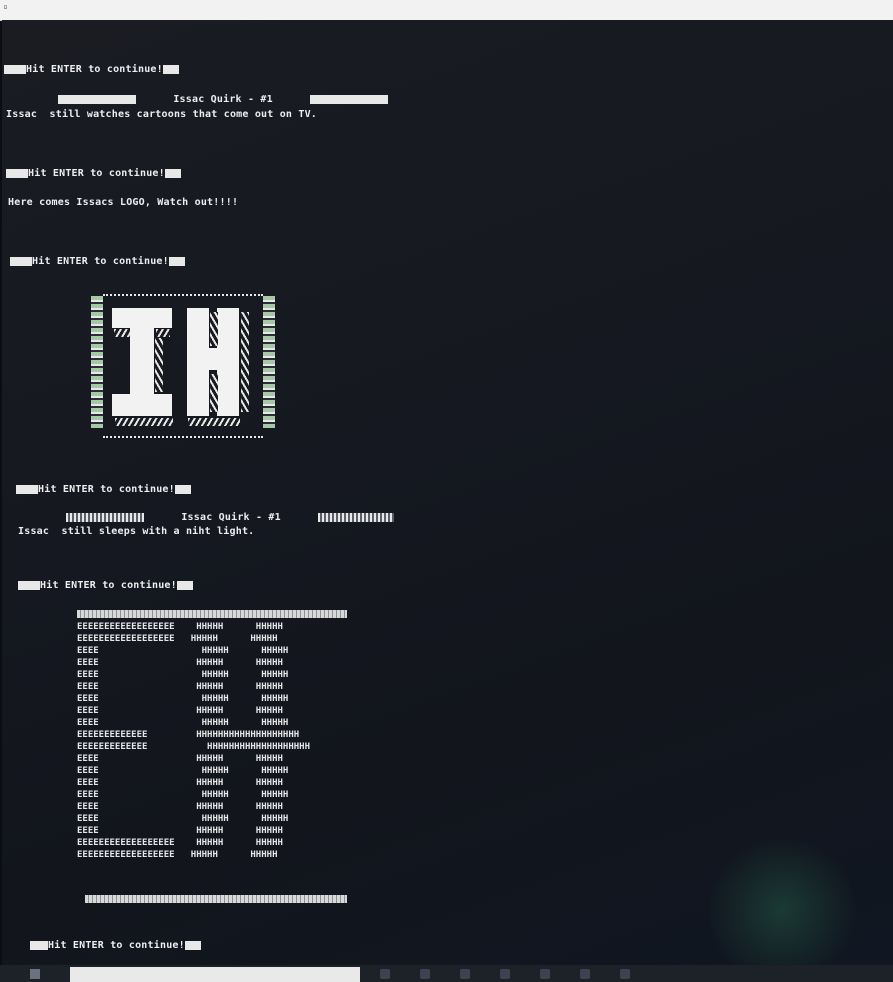 The height and width of the screenshot is (982, 893). Describe the element at coordinates (103, 489) in the screenshot. I see `continue-prompt-4: Hit ENTER to continue!` at that location.